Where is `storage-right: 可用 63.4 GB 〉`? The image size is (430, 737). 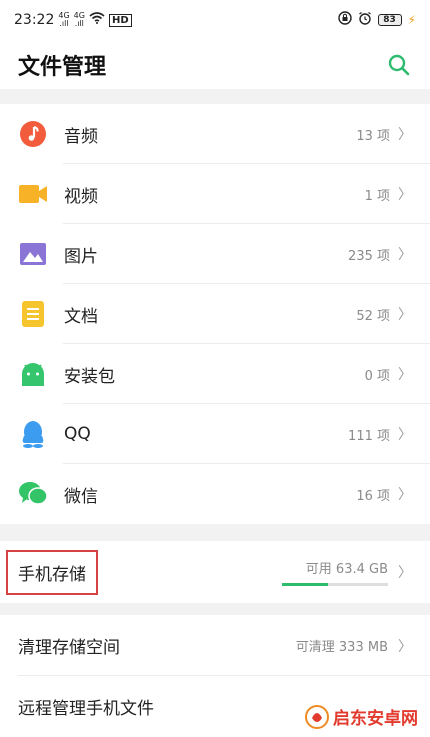
storage-right: 可用 63.4 GB 〉 is located at coordinates (347, 572).